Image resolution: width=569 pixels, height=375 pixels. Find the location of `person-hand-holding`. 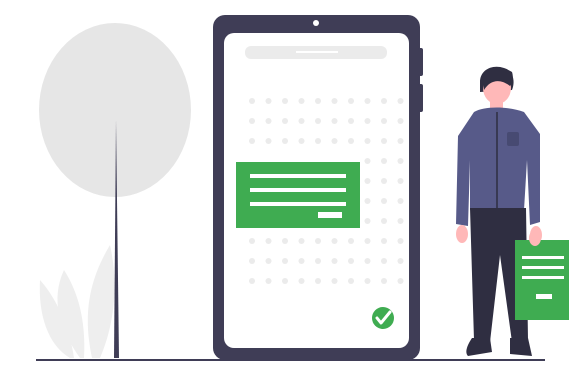

person-hand-holding is located at coordinates (535, 238).